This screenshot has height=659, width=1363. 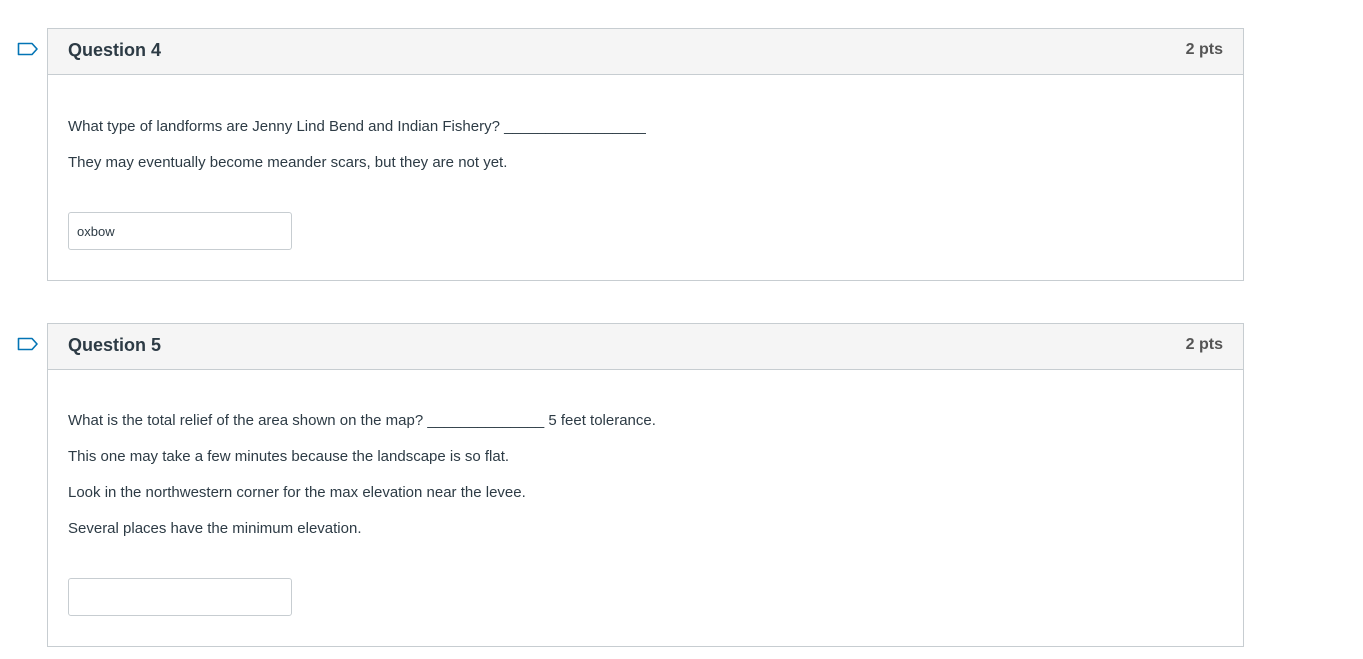 I want to click on question-4-points: 2 pts, so click(x=1204, y=49).